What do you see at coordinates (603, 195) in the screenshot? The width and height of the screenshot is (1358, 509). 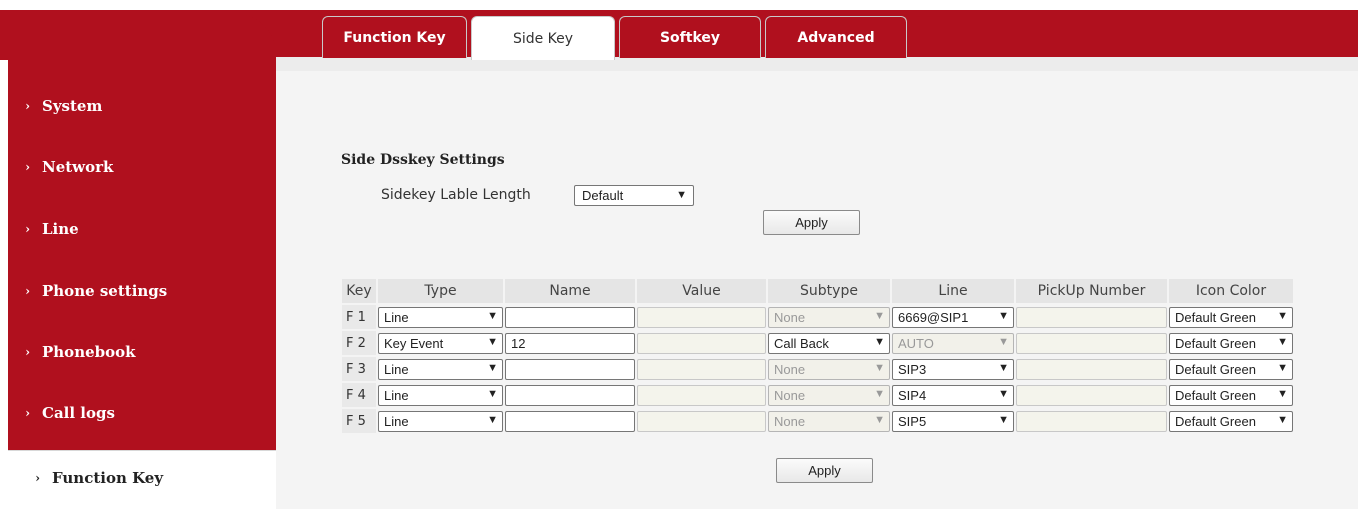 I see `select-value: Default` at bounding box center [603, 195].